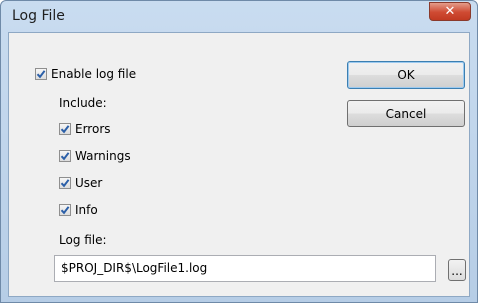  What do you see at coordinates (245, 268) in the screenshot?
I see `log-file-path-input: $PROJ_DIR$\LogFile1.log` at bounding box center [245, 268].